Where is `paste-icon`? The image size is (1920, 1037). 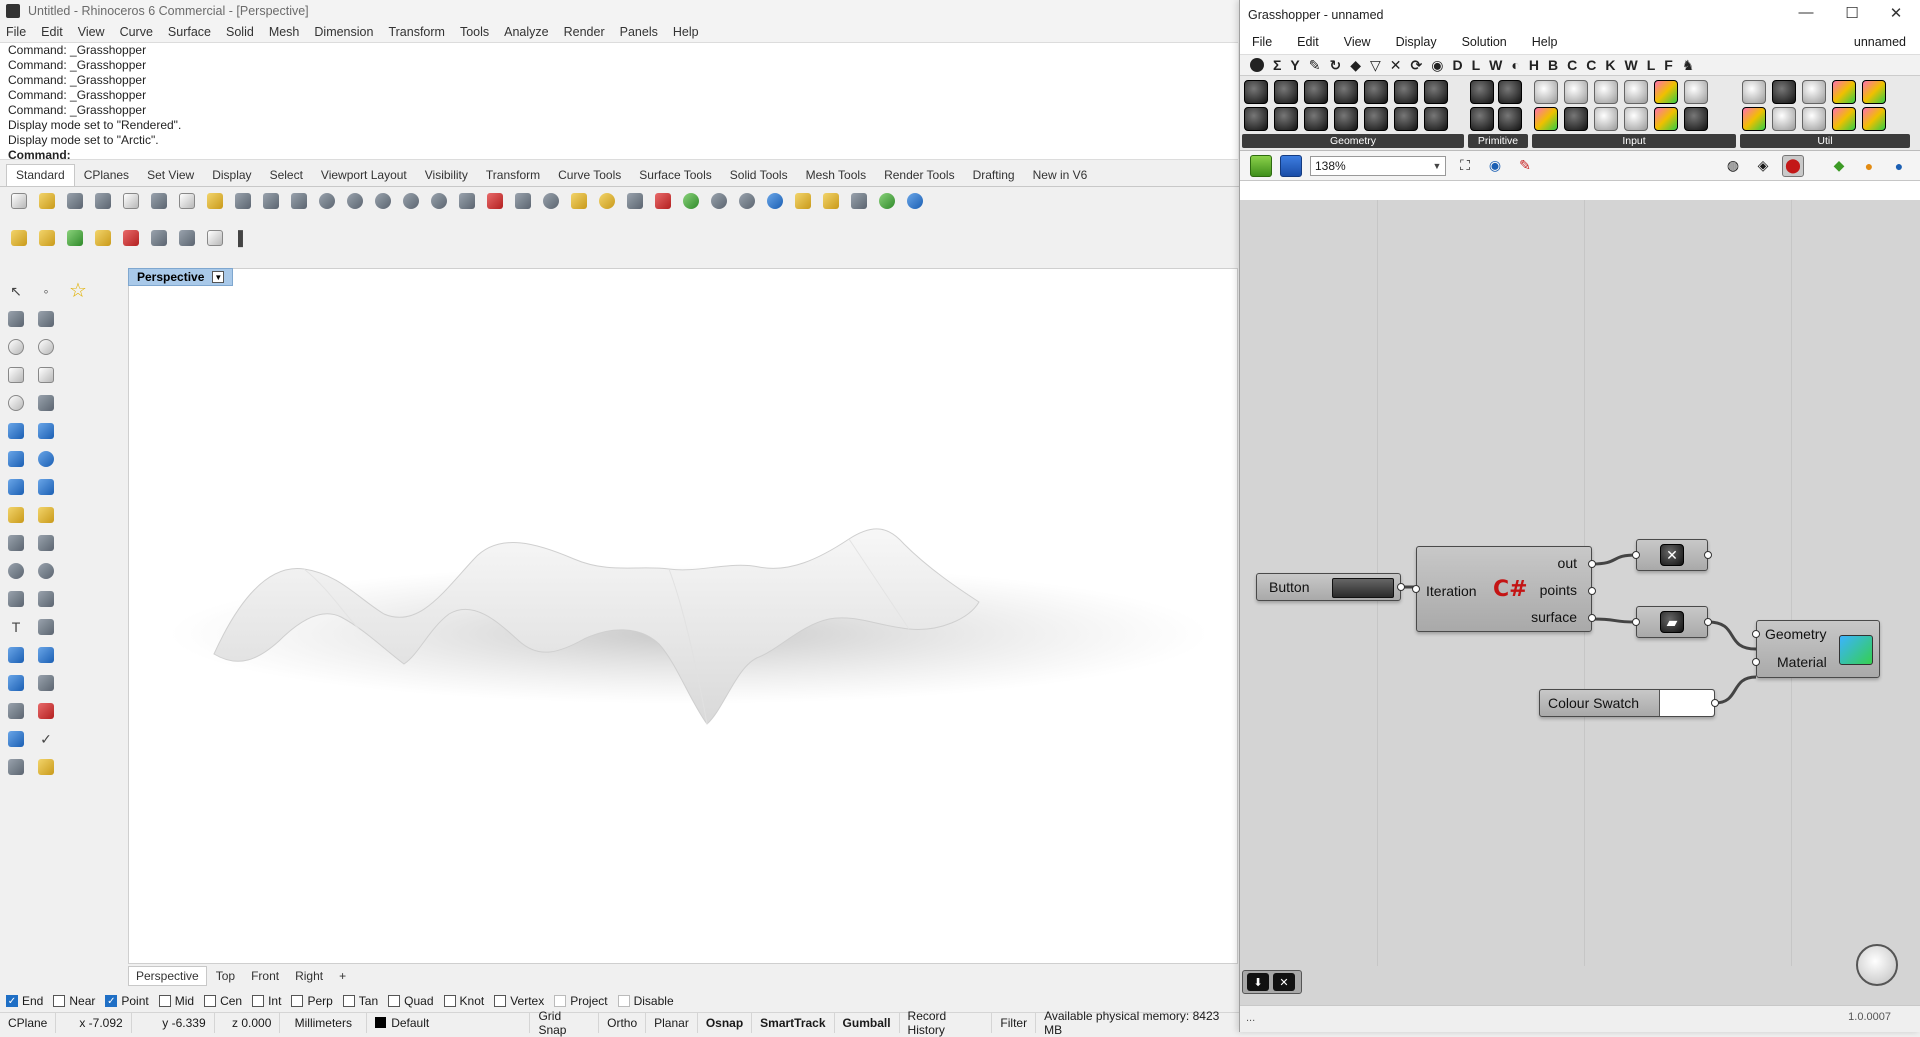
paste-icon is located at coordinates (215, 201).